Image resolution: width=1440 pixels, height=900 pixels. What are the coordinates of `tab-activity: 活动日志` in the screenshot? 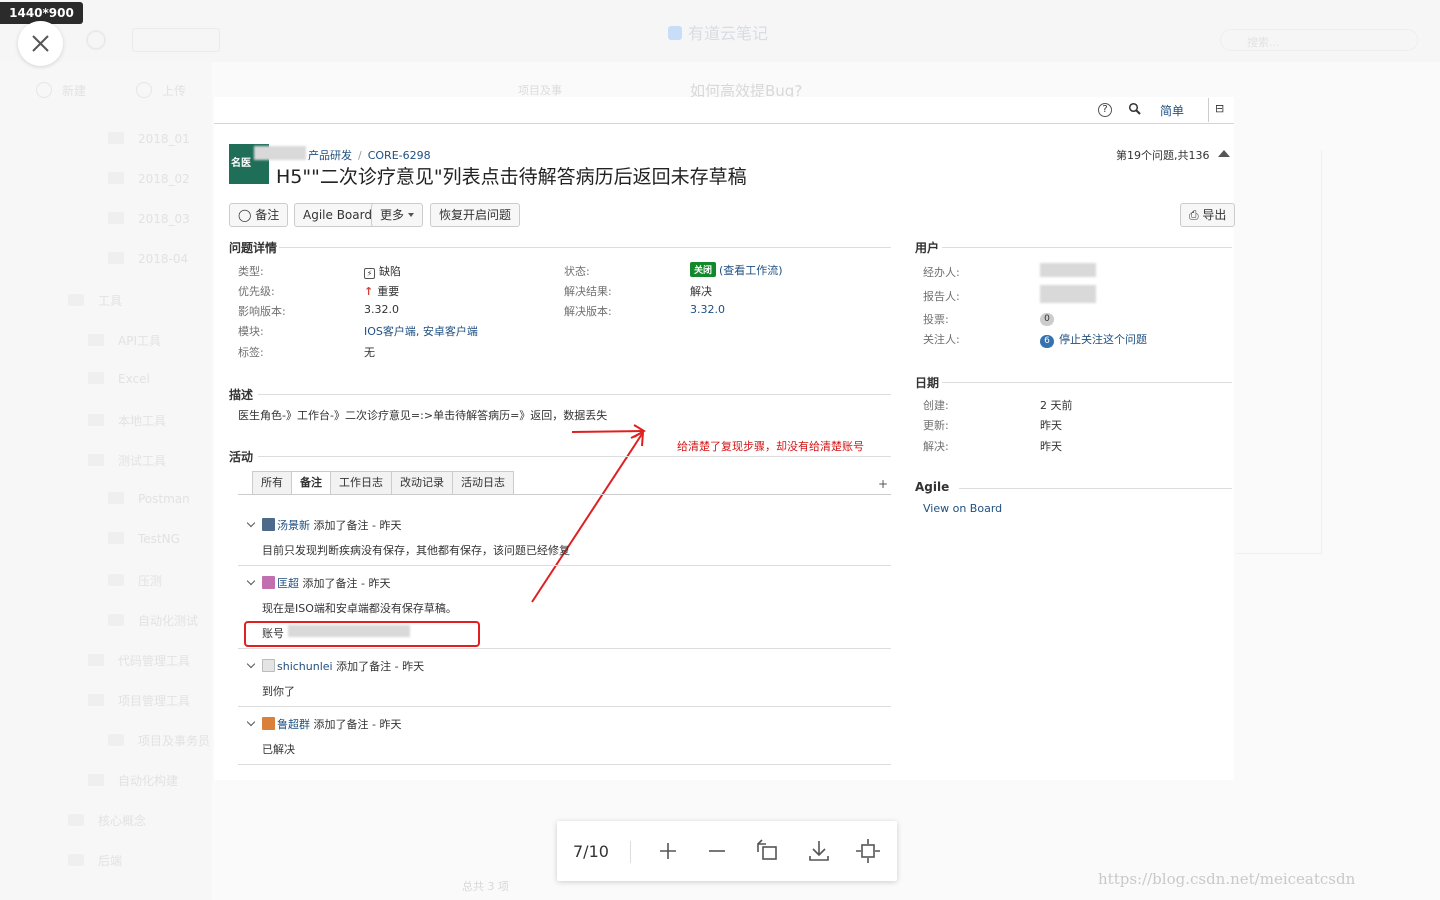 It's located at (483, 483).